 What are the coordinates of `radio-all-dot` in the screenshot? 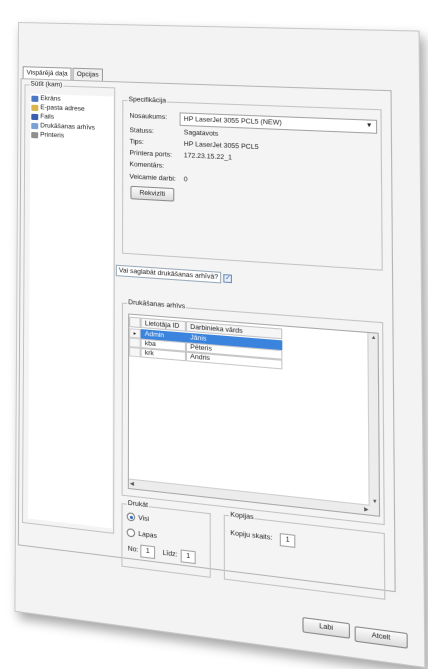 It's located at (131, 516).